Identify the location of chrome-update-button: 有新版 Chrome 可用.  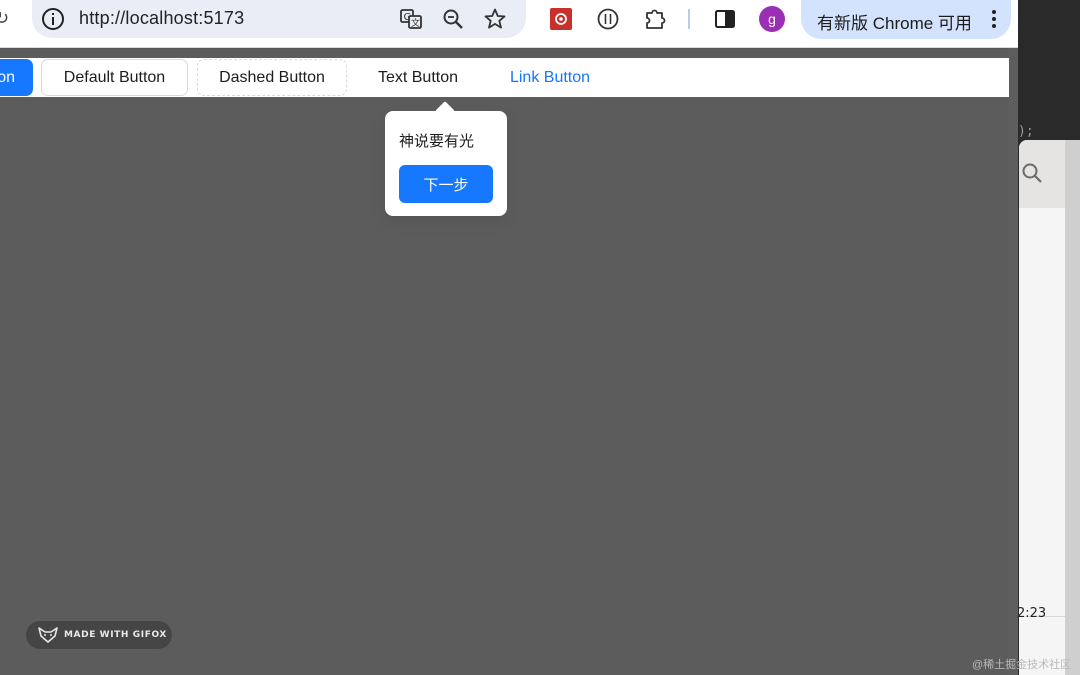
(906, 19).